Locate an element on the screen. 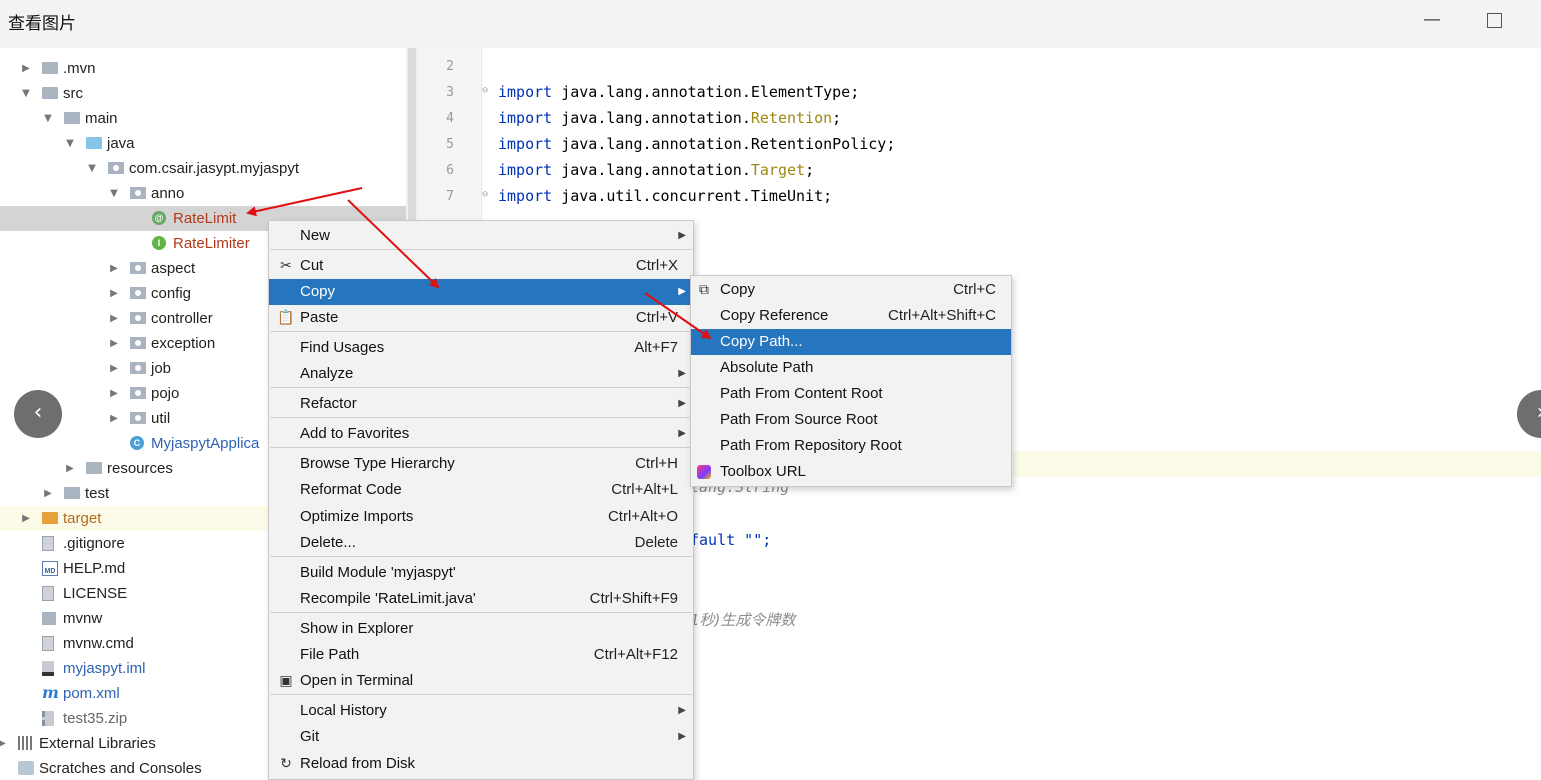  menu-item-reformat-code: Reformat Code Ctrl+Alt+L is located at coordinates (481, 490).